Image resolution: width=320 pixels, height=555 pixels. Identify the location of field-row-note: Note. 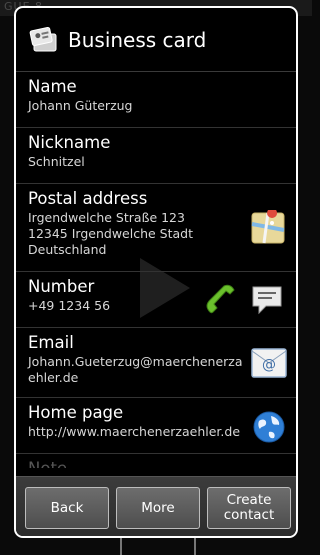
(156, 461).